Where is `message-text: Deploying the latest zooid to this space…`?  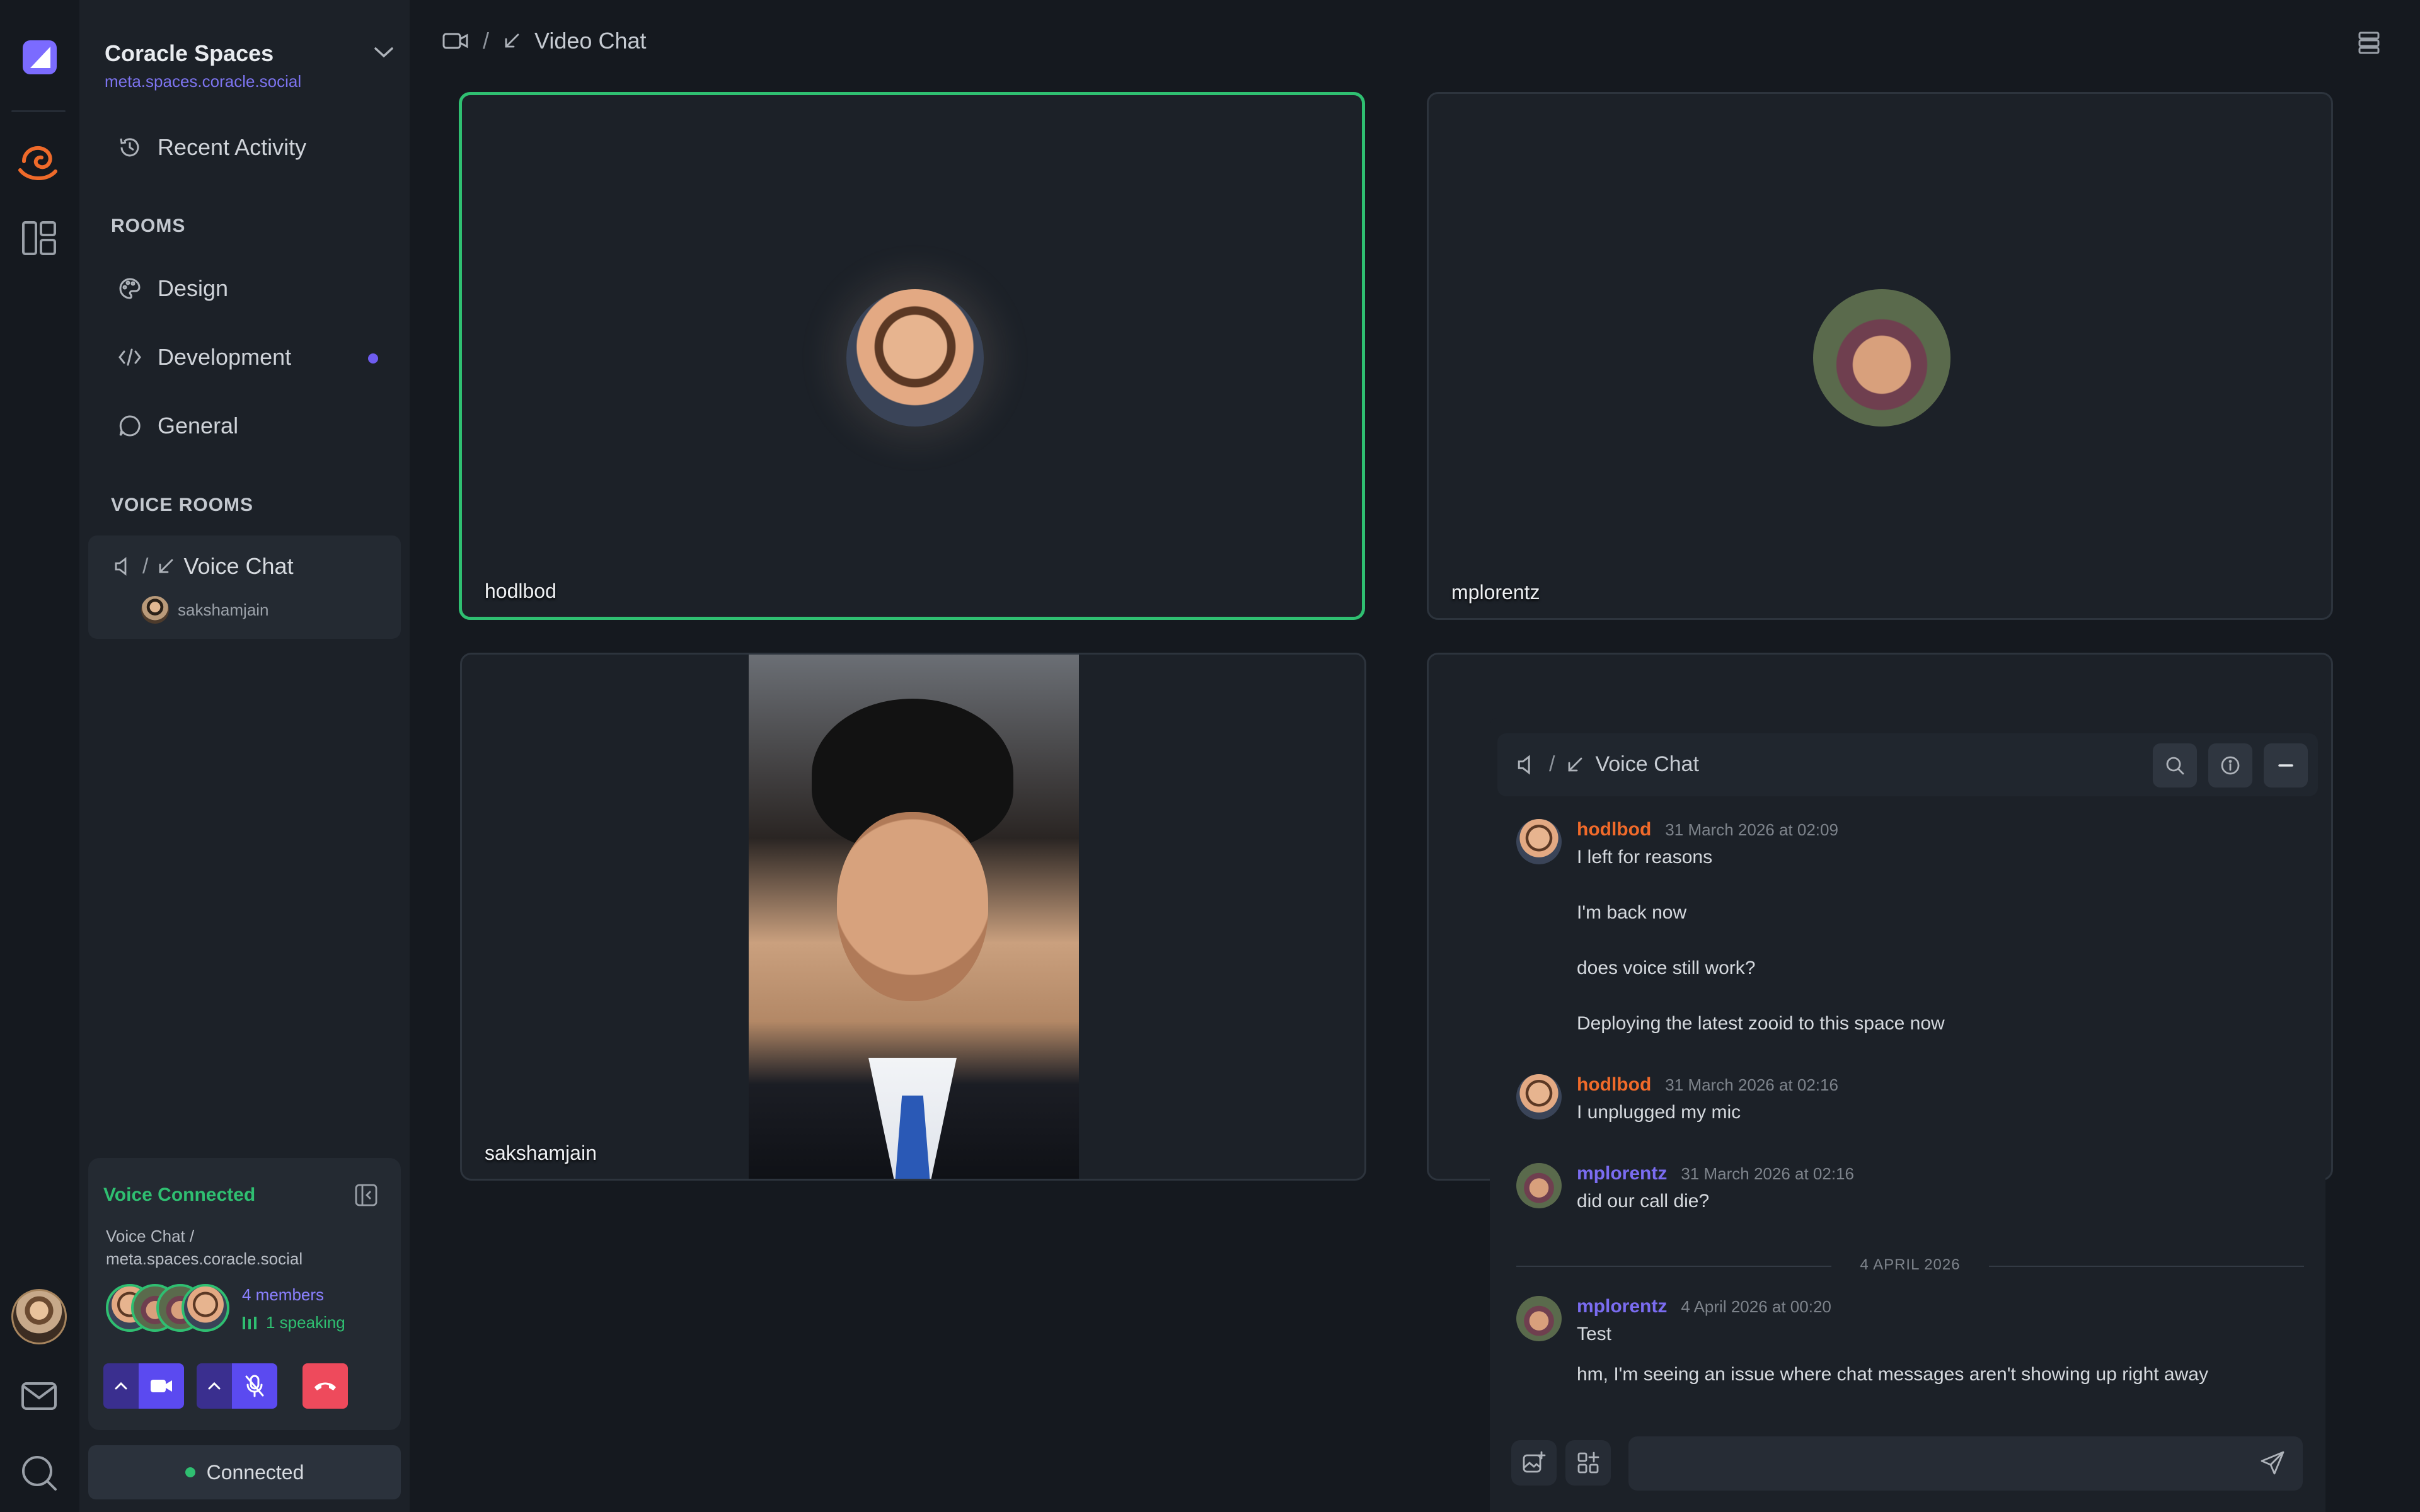 message-text: Deploying the latest zooid to this space… is located at coordinates (1761, 1023).